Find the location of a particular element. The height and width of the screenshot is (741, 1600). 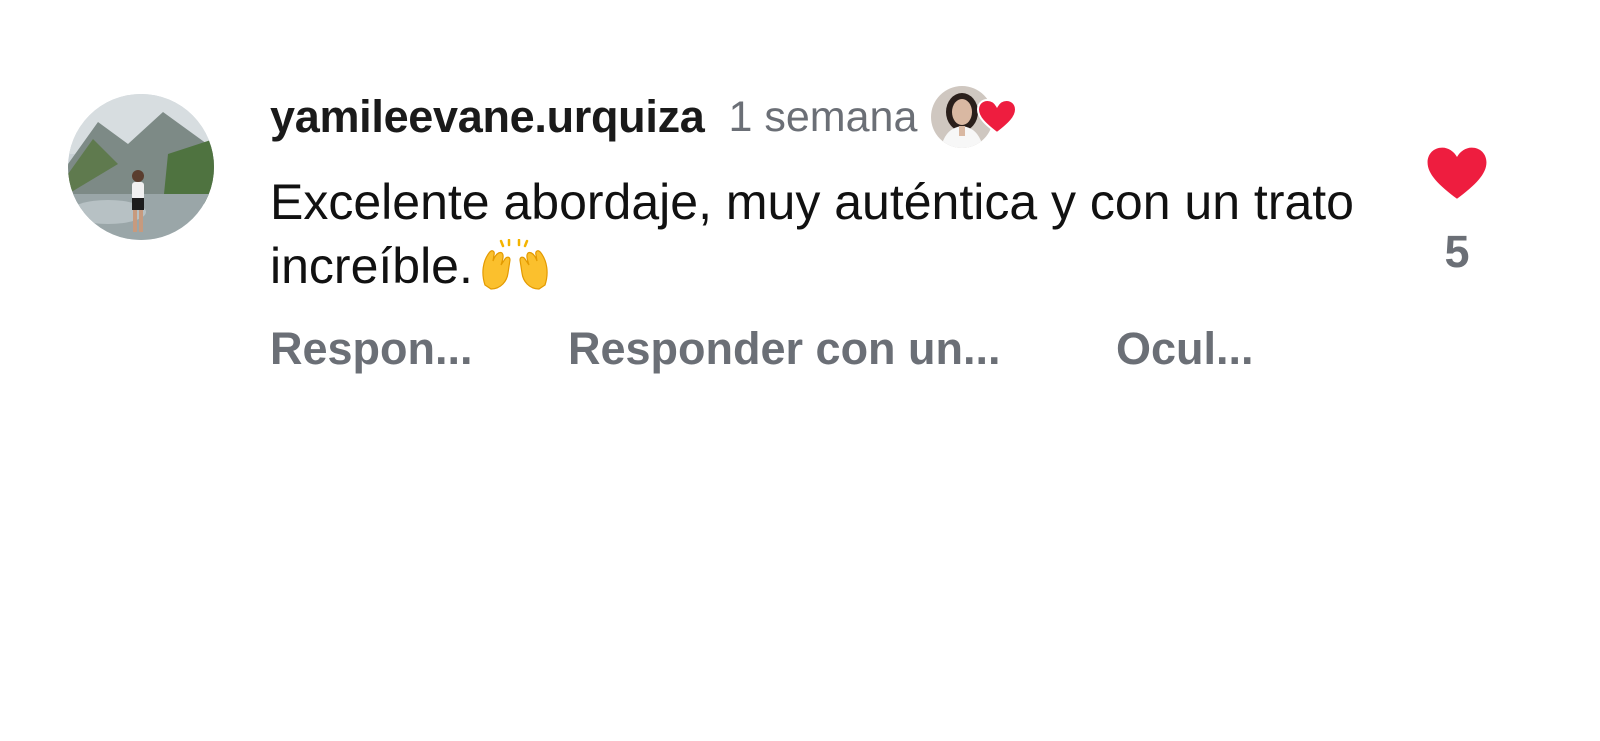

comment-meta: yamileevane.urquiza 1 semana is located at coordinates (645, 117).